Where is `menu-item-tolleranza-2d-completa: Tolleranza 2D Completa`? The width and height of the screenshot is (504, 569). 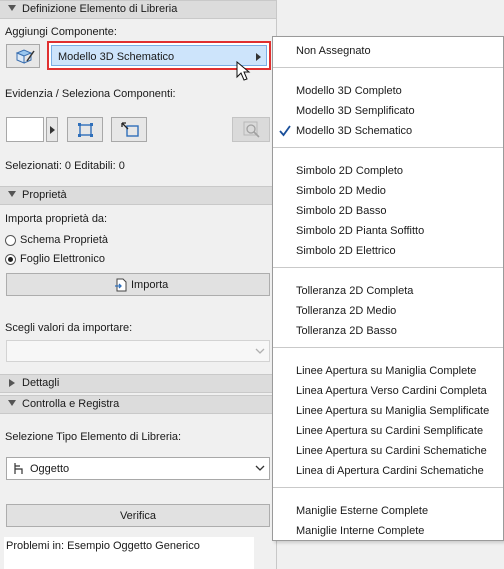
menu-item-tolleranza-2d-completa: Tolleranza 2D Completa is located at coordinates (354, 291).